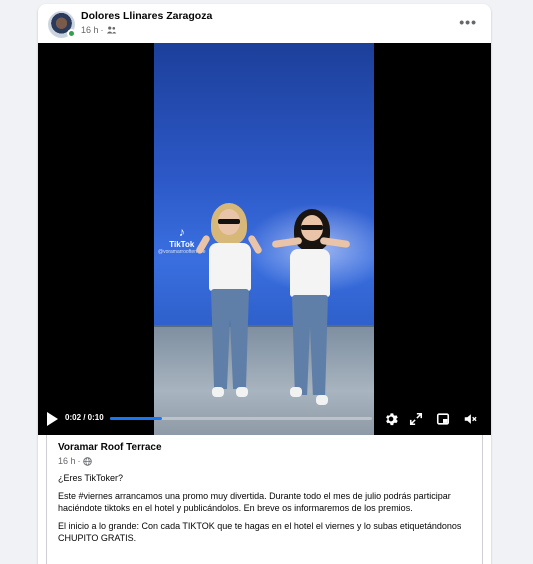 Image resolution: width=533 pixels, height=564 pixels. What do you see at coordinates (443, 419) in the screenshot?
I see `picture-in-picture-icon` at bounding box center [443, 419].